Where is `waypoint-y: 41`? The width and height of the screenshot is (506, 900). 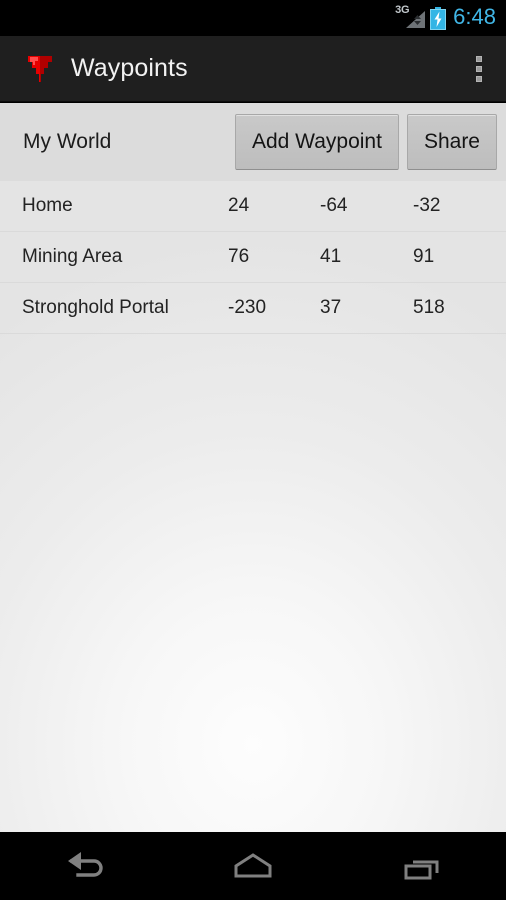
waypoint-y: 41 is located at coordinates (331, 256).